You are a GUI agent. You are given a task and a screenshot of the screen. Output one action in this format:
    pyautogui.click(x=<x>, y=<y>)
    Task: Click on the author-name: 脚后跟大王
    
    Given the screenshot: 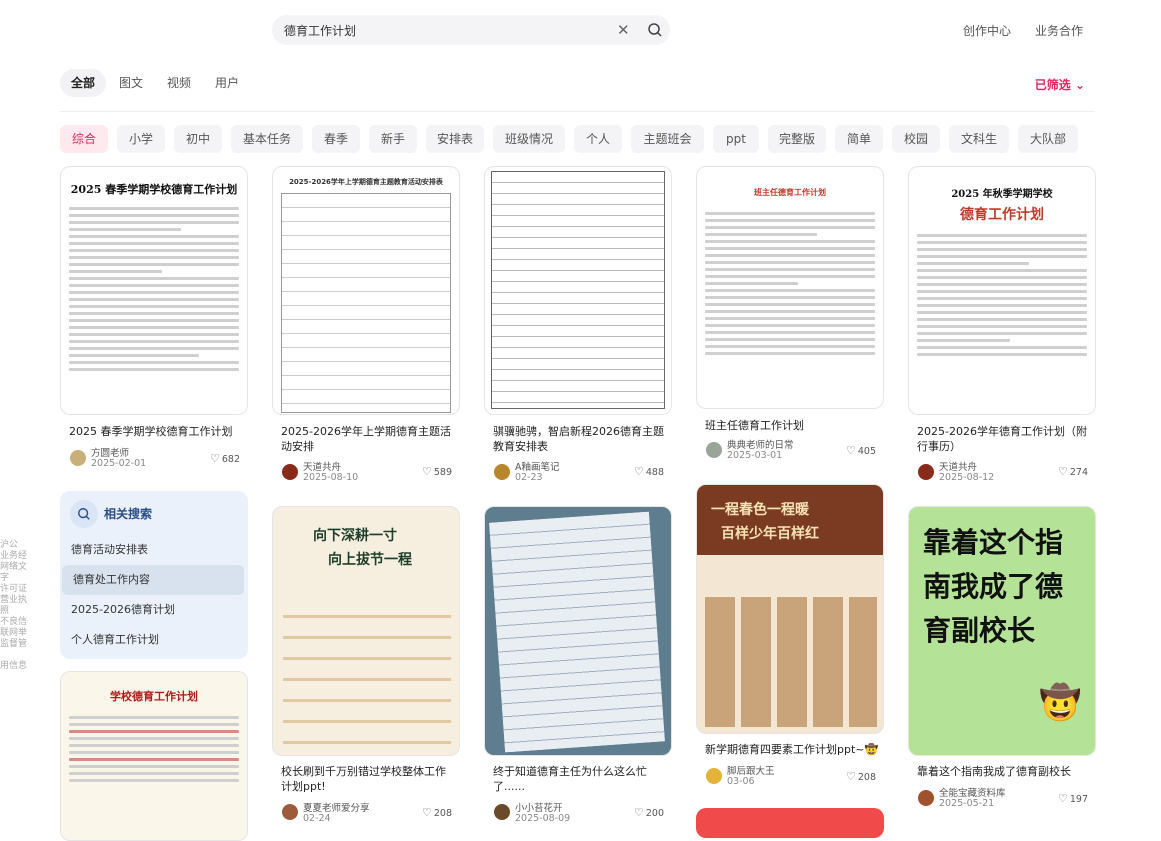 What is the action you would take?
    pyautogui.click(x=751, y=770)
    